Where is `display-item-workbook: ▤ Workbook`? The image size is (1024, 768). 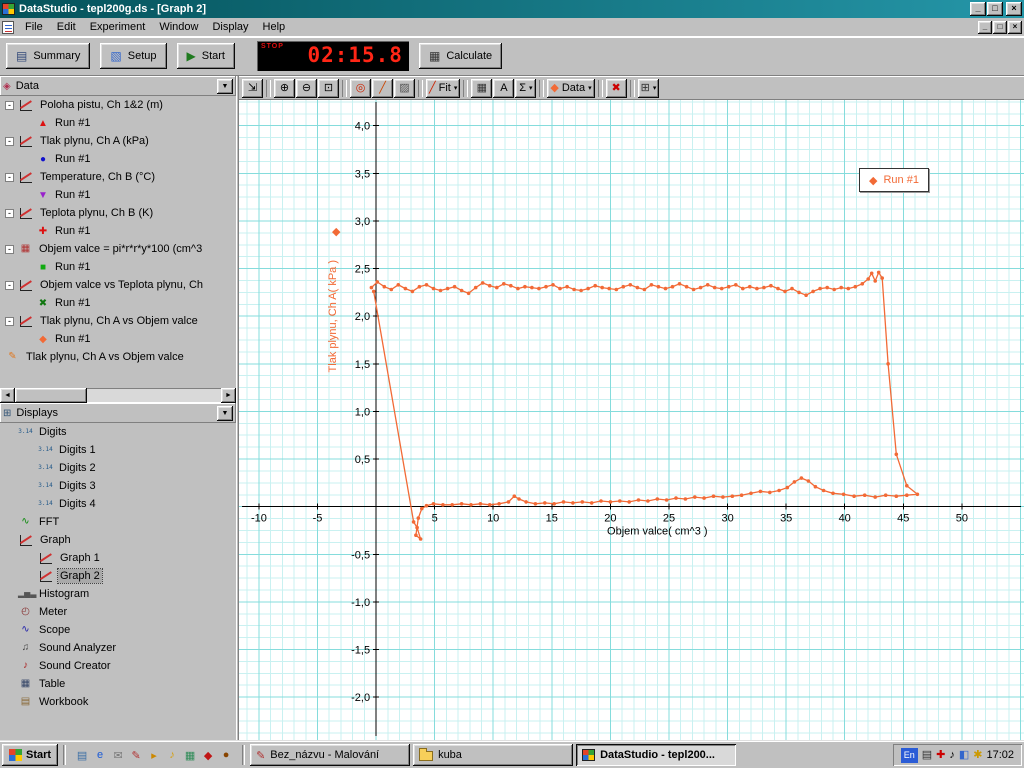 display-item-workbook: ▤ Workbook is located at coordinates (118, 702).